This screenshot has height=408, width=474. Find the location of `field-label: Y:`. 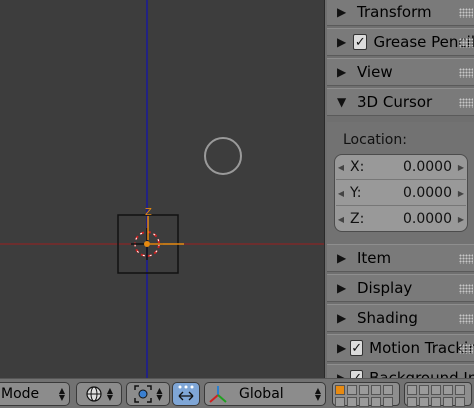

field-label: Y: is located at coordinates (356, 193).